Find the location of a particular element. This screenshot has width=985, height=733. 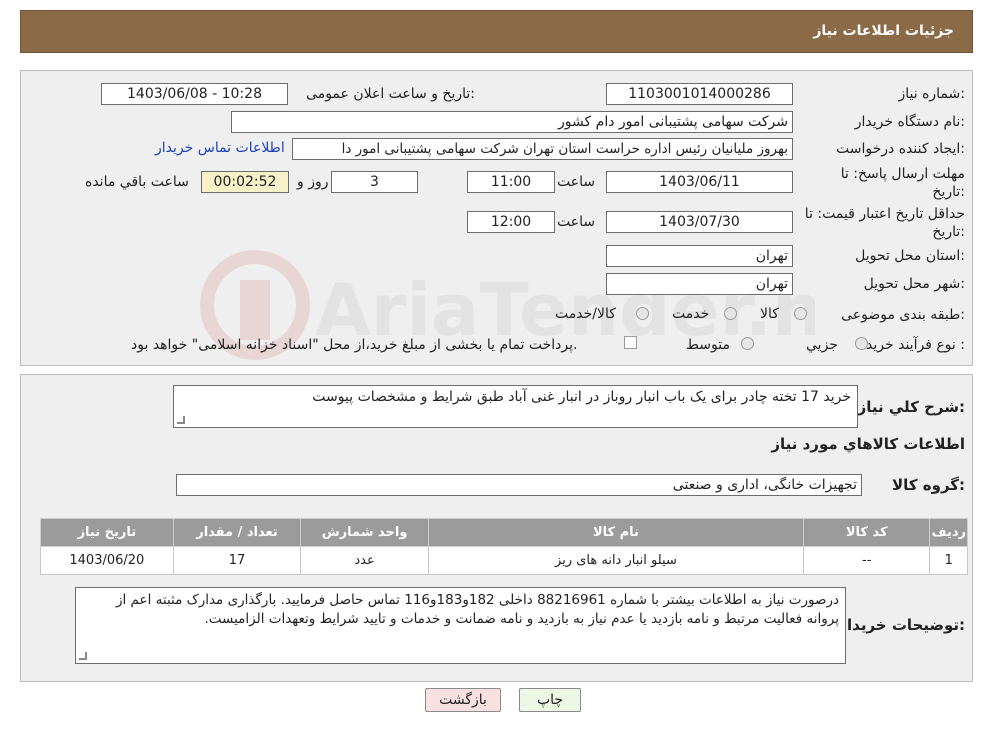

deadline-date-field: 1403/06/11 is located at coordinates (699, 182).